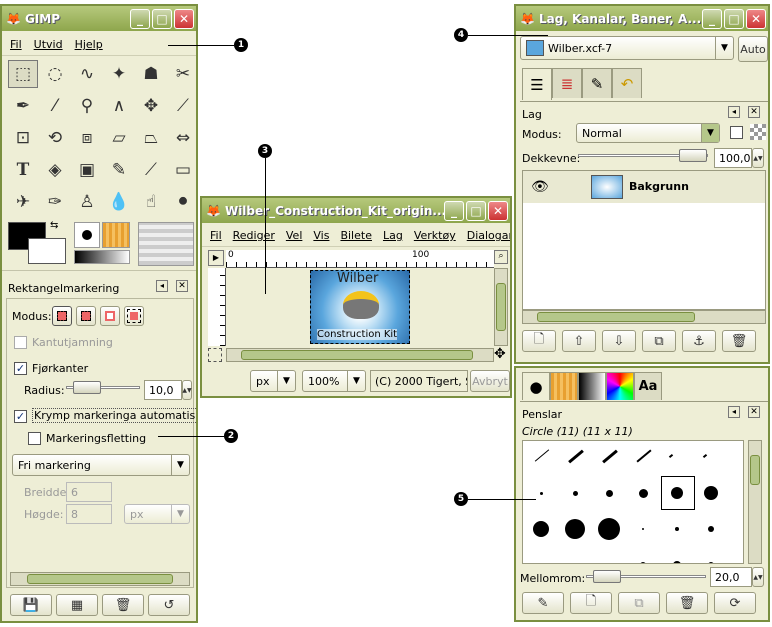 This screenshot has width=772, height=627. What do you see at coordinates (89, 514) in the screenshot?
I see `height-field: 8` at bounding box center [89, 514].